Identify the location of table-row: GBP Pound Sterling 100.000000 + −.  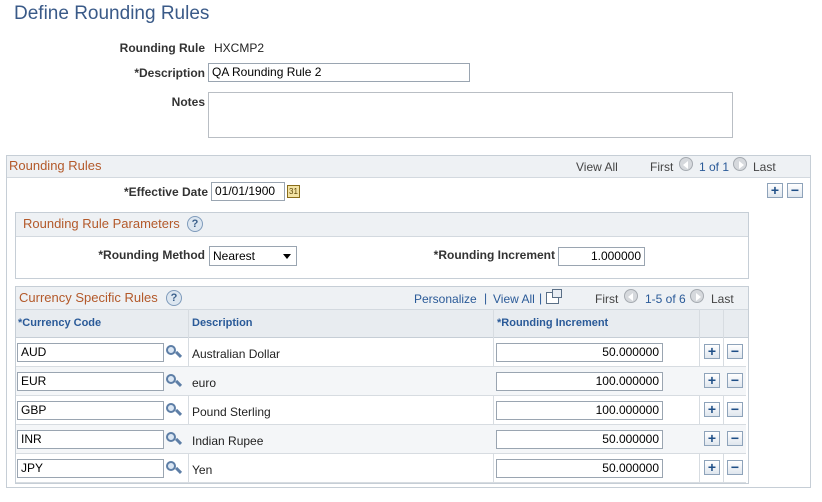
(381, 410).